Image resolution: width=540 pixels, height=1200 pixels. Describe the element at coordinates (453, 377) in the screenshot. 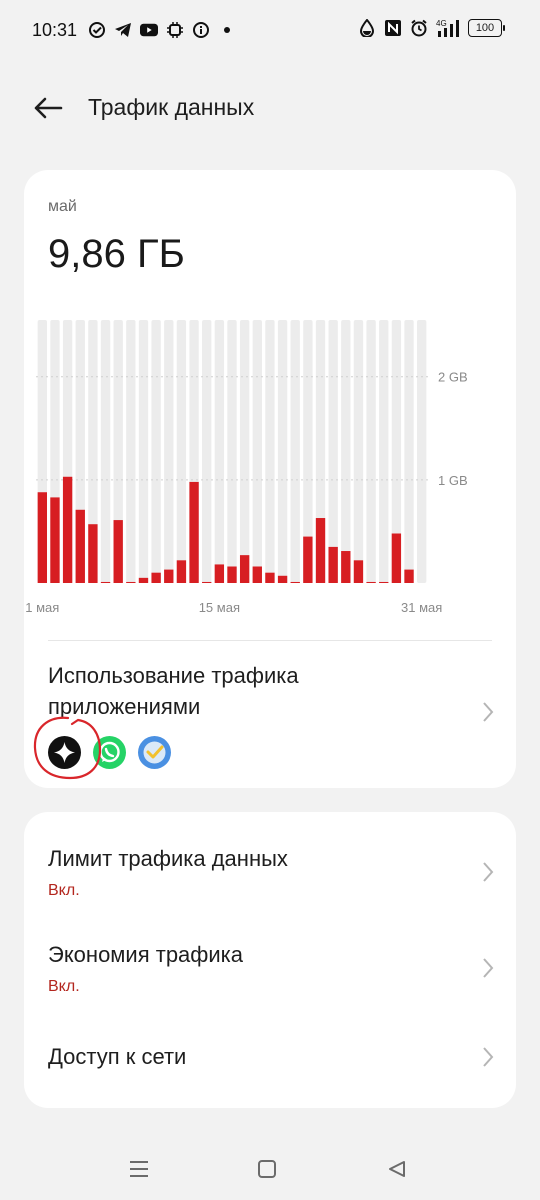

I see `y-tick-label: 2 GB` at that location.